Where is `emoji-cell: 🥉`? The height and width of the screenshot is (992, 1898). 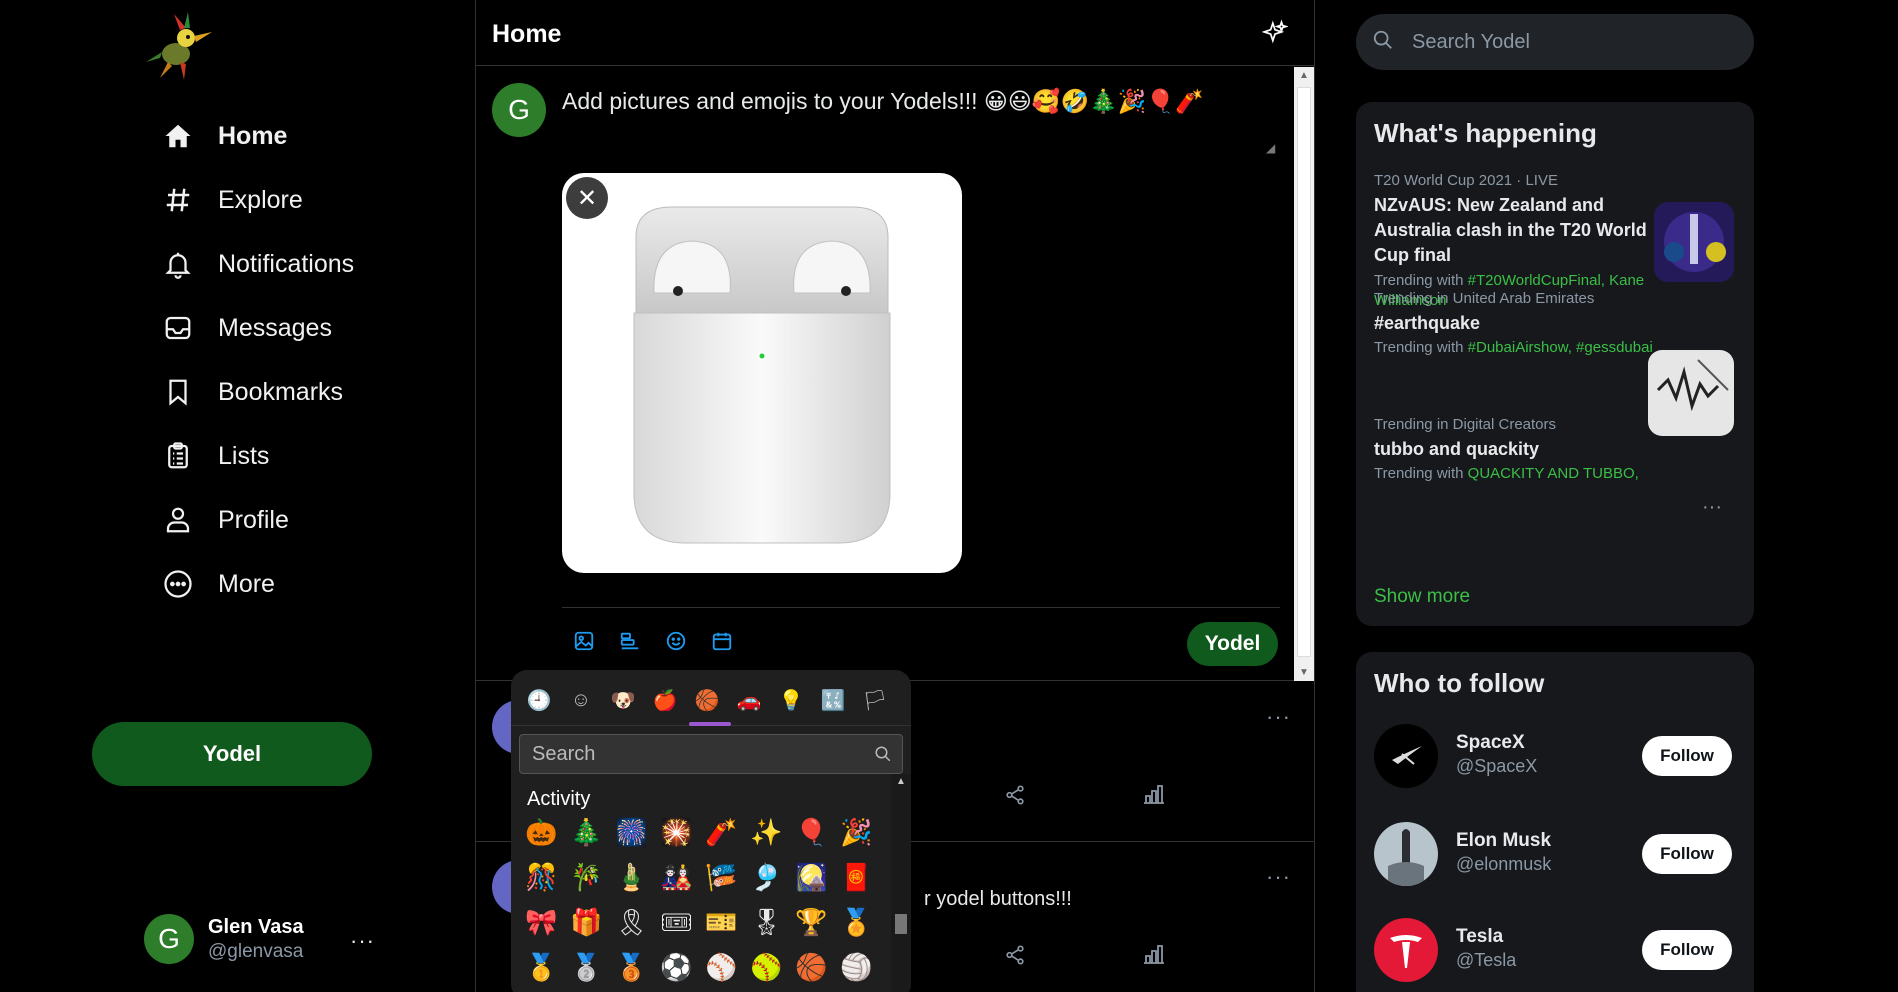
emoji-cell: 🥉 is located at coordinates (631, 967).